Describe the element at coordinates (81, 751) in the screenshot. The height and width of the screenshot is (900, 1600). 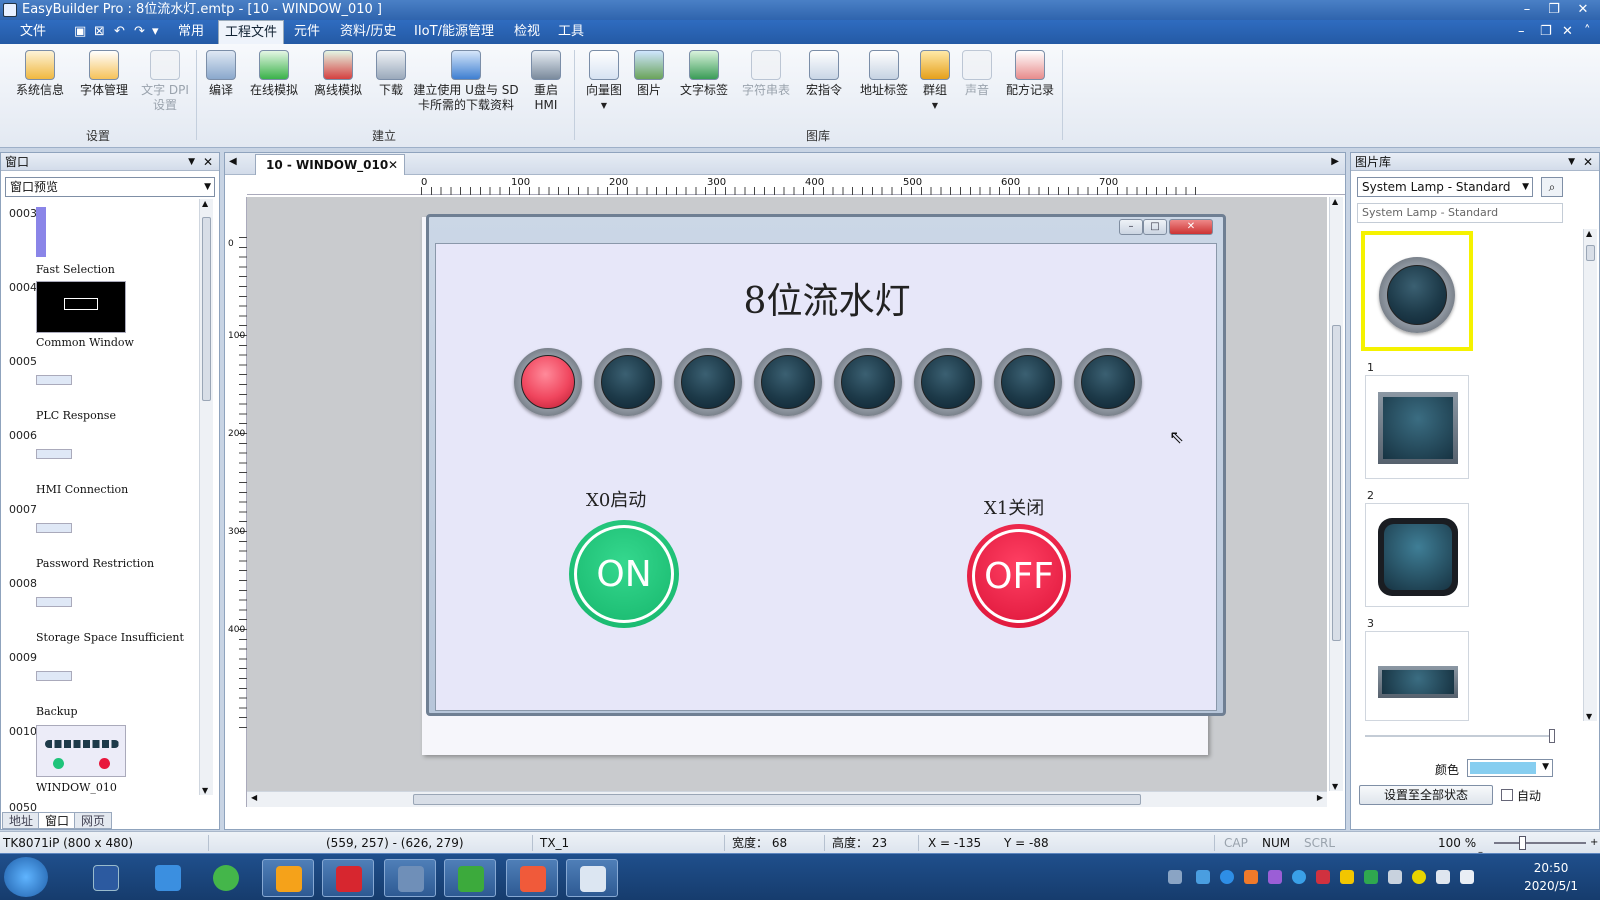
I see `window-thumbnail-active` at that location.